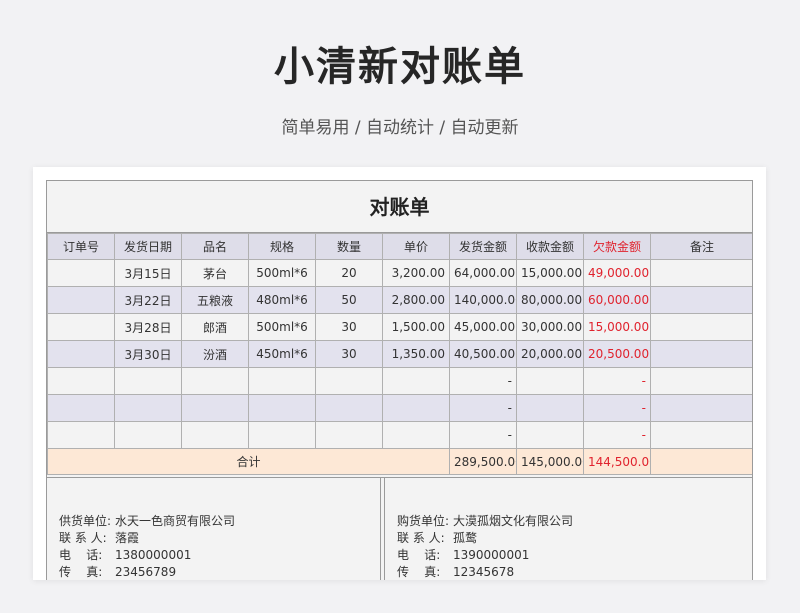 This screenshot has width=800, height=613. Describe the element at coordinates (148, 327) in the screenshot. I see `cell-date: 3月28日` at that location.